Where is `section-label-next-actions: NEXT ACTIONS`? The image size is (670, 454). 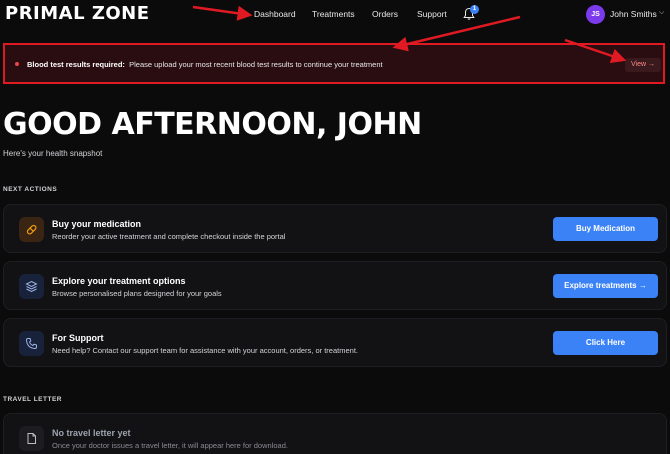 section-label-next-actions: NEXT ACTIONS is located at coordinates (30, 189).